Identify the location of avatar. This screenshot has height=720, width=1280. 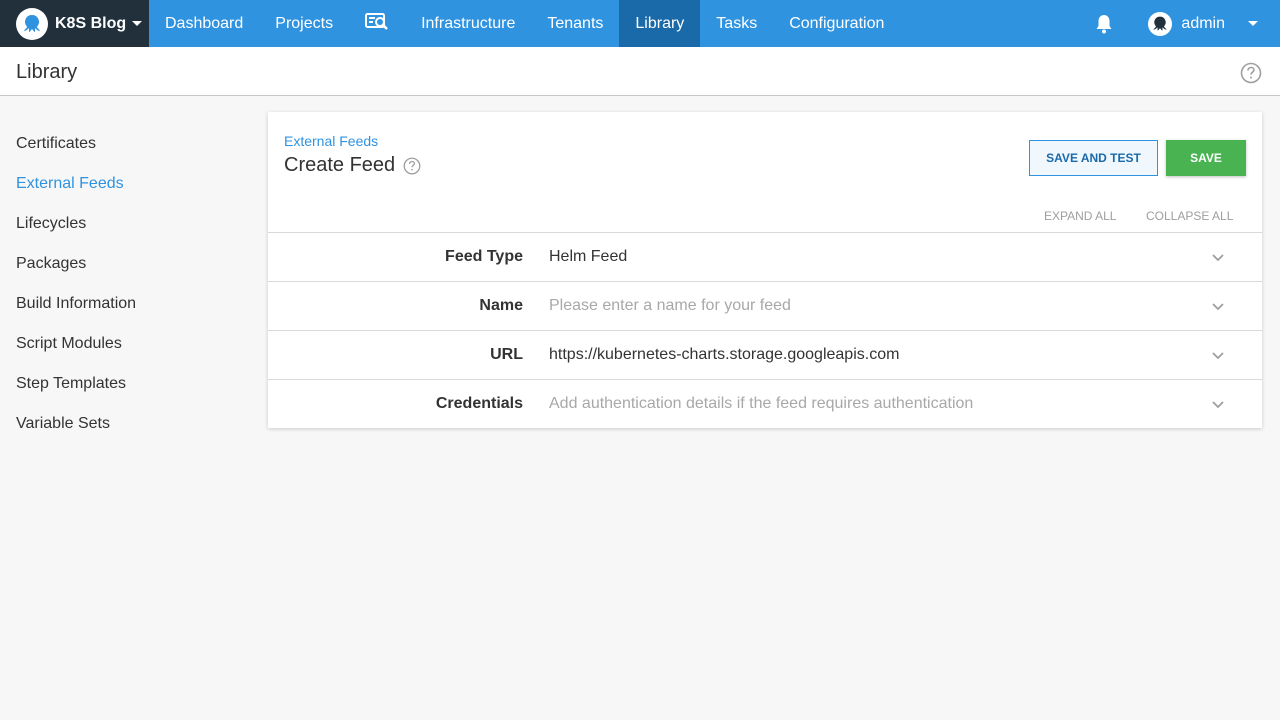
(1160, 23).